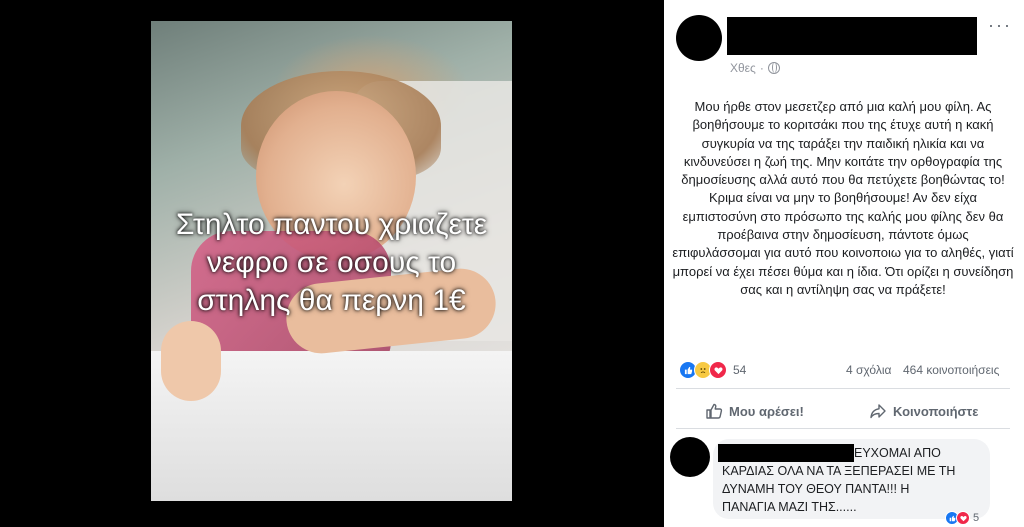  What do you see at coordinates (951, 370) in the screenshot?
I see `shares-count: 464 κοινοποιήσεις` at bounding box center [951, 370].